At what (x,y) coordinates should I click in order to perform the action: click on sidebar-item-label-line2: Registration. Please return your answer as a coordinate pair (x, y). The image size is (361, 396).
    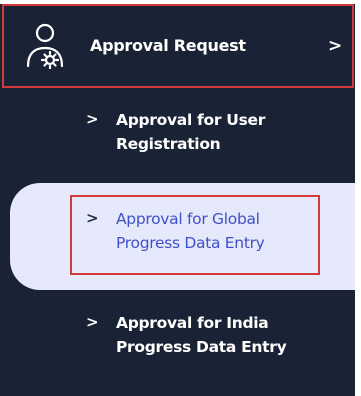
    Looking at the image, I should click on (168, 144).